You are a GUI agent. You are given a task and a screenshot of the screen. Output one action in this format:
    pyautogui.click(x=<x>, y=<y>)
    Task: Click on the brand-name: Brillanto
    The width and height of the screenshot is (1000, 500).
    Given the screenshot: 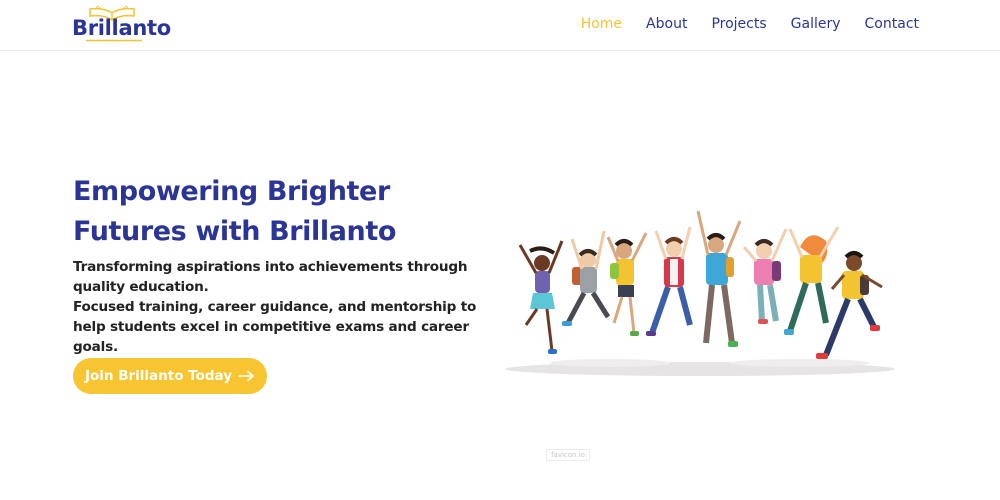 What is the action you would take?
    pyautogui.click(x=121, y=28)
    